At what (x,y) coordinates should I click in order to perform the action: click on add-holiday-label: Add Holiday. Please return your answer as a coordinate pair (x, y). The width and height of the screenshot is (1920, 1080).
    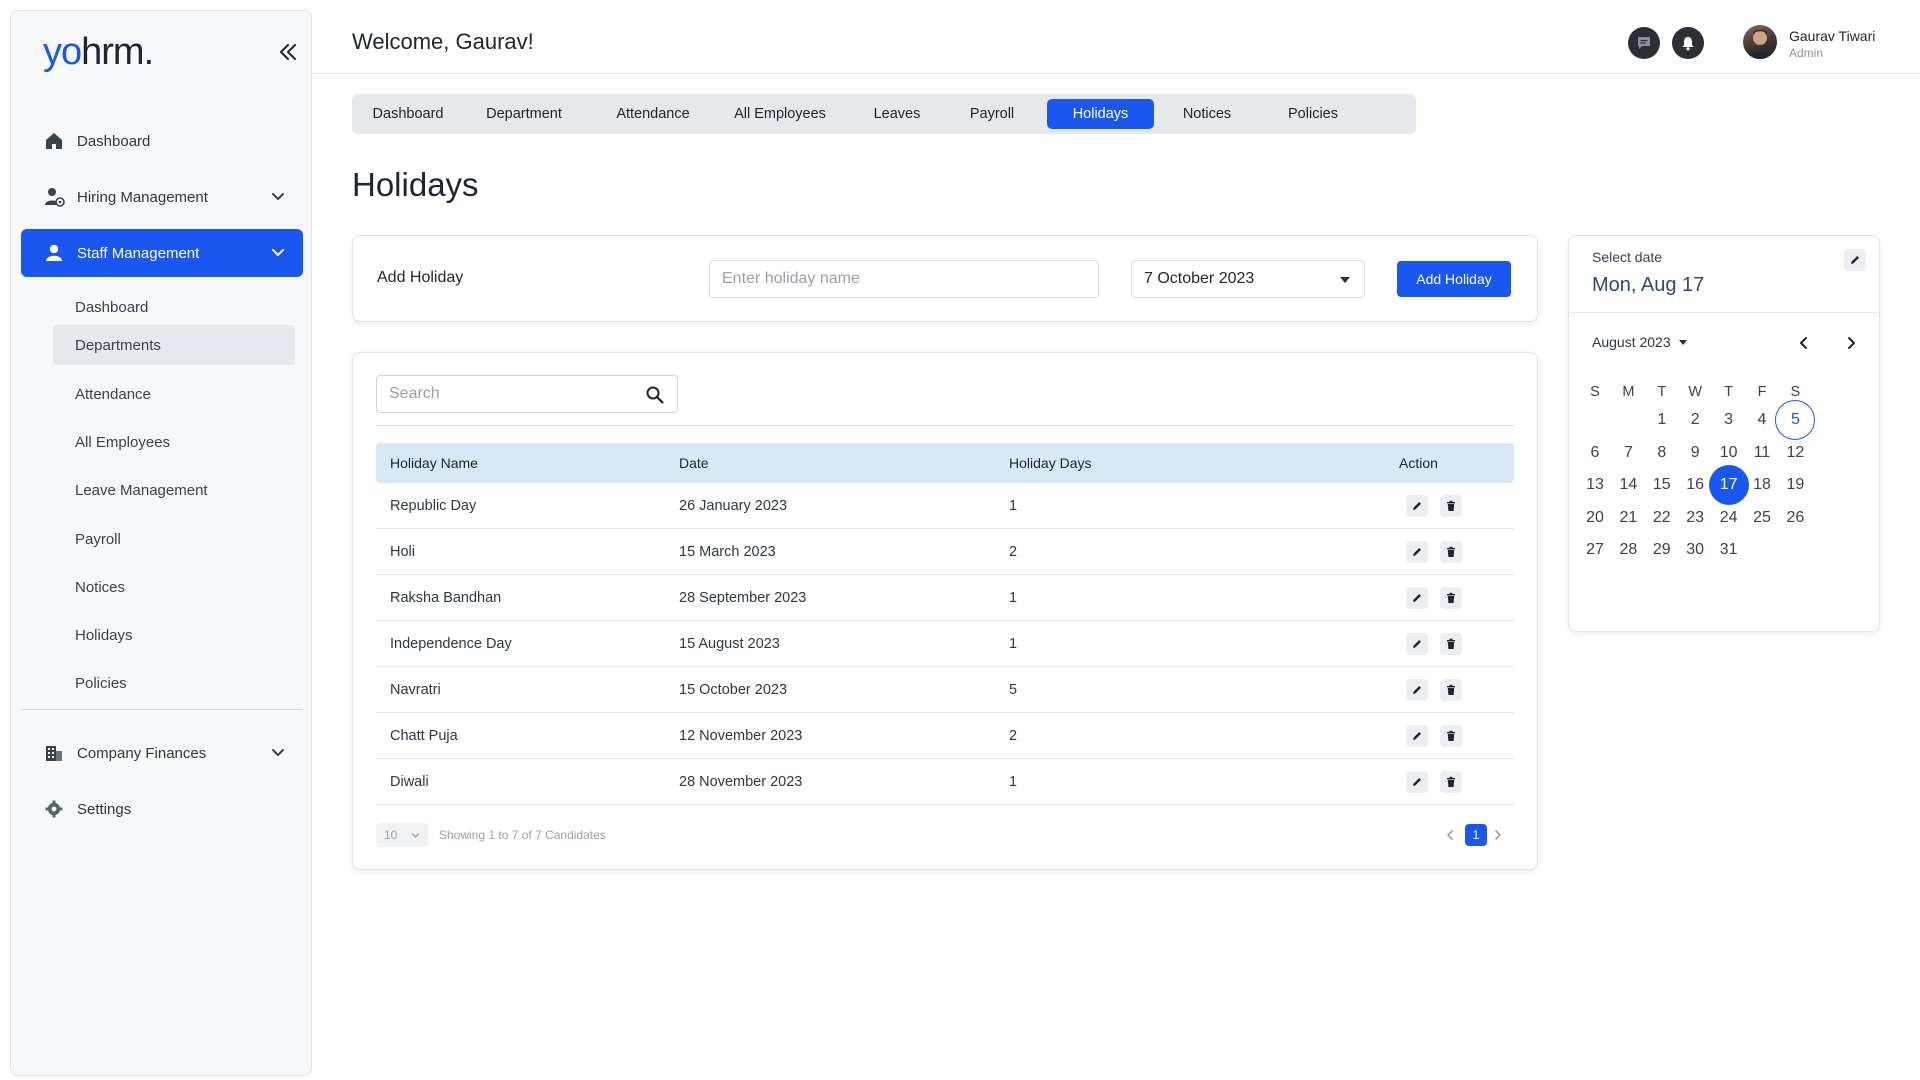
    Looking at the image, I should click on (420, 277).